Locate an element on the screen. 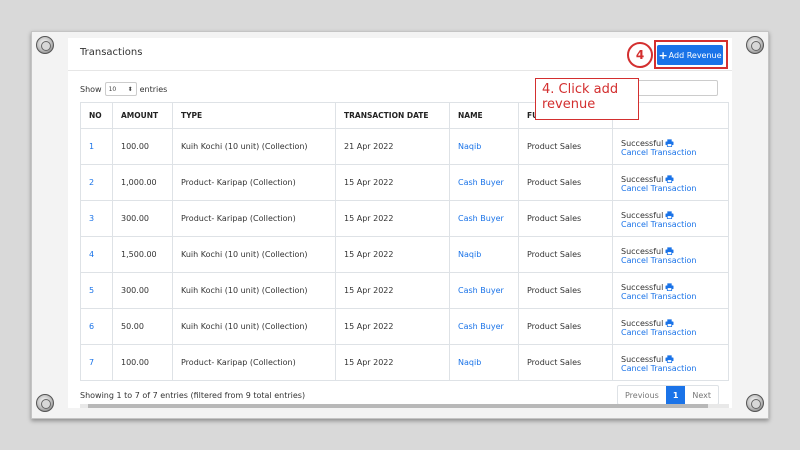 This screenshot has width=800, height=450. row-number-link: 4 is located at coordinates (96, 254).